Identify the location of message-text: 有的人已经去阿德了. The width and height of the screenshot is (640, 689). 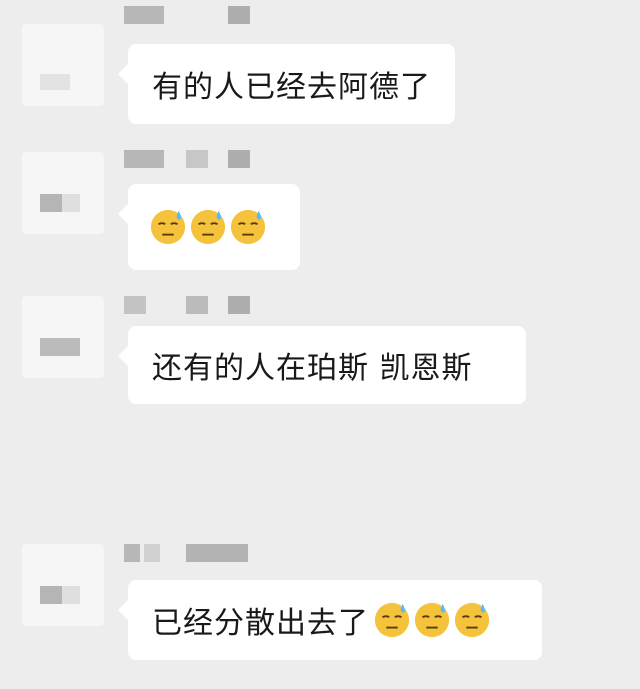
(291, 87).